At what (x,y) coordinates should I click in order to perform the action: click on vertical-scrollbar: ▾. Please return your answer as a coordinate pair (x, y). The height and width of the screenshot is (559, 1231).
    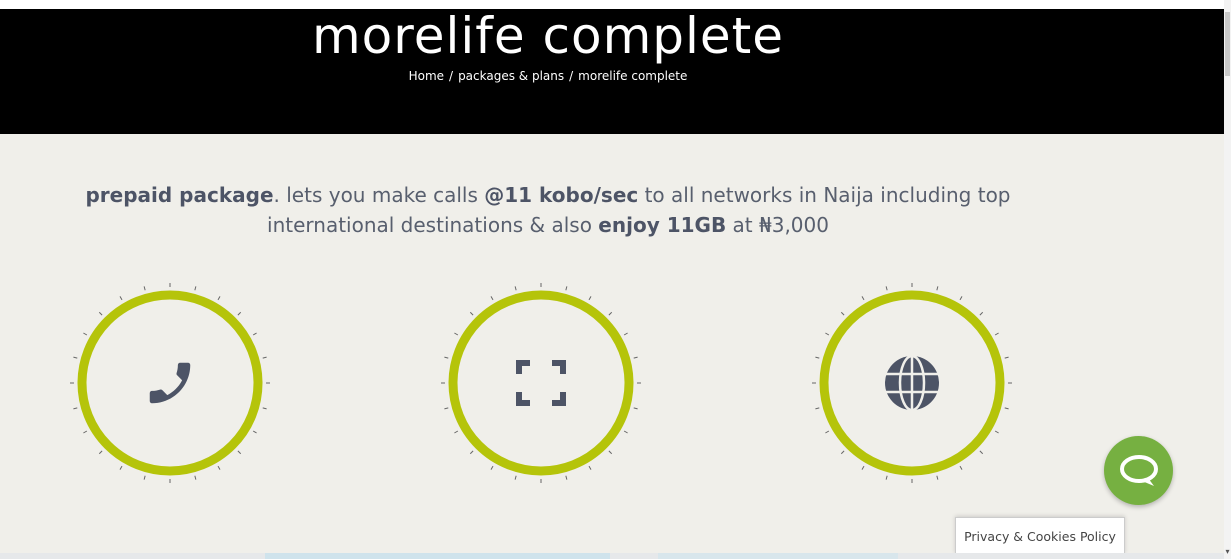
    Looking at the image, I should click on (1227, 279).